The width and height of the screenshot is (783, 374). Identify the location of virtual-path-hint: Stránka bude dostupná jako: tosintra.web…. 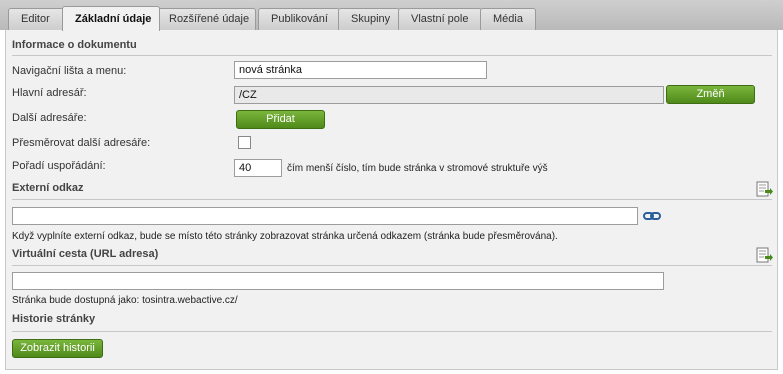
(125, 300).